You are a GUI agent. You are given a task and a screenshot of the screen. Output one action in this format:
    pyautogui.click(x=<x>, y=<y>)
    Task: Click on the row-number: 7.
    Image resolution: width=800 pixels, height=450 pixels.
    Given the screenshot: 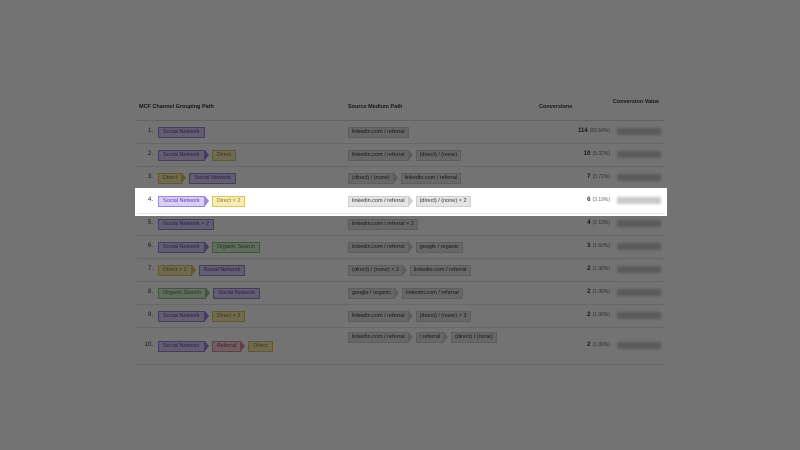 What is the action you would take?
    pyautogui.click(x=150, y=269)
    